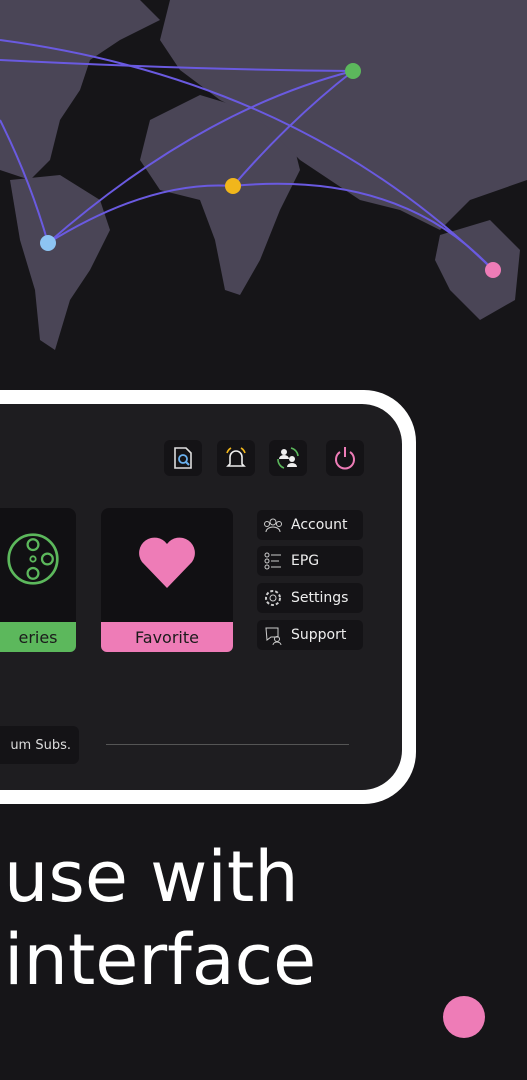  I want to click on menu-item-settings: Settings, so click(310, 598).